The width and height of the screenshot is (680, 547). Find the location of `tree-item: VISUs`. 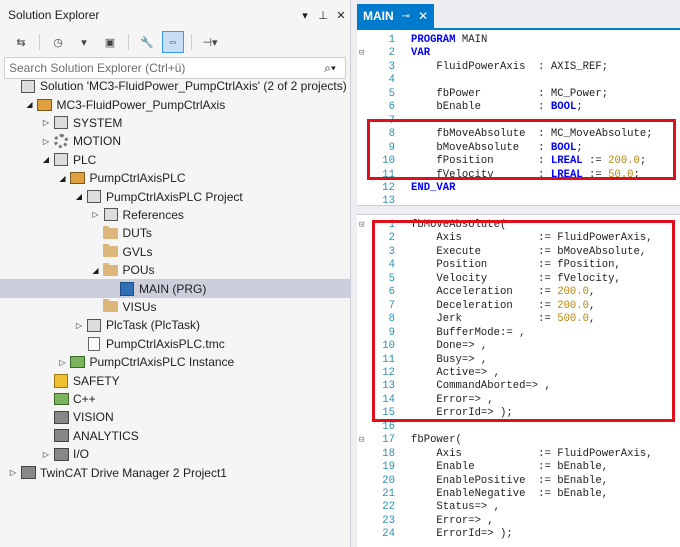

tree-item: VISUs is located at coordinates (175, 307).